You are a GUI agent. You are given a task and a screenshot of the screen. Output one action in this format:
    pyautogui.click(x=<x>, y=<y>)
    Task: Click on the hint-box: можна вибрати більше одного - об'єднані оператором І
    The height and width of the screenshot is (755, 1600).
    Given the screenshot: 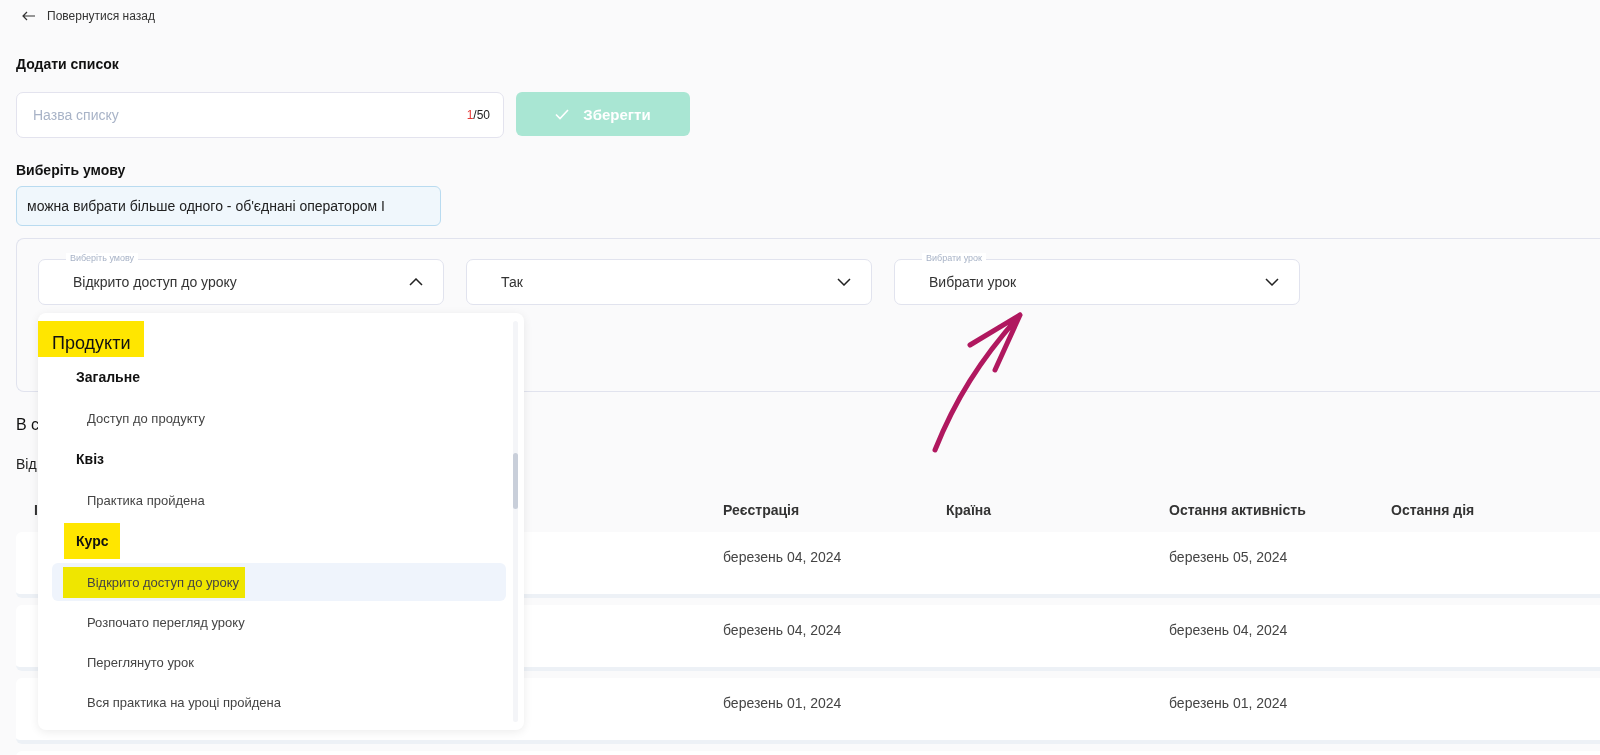 What is the action you would take?
    pyautogui.click(x=228, y=206)
    